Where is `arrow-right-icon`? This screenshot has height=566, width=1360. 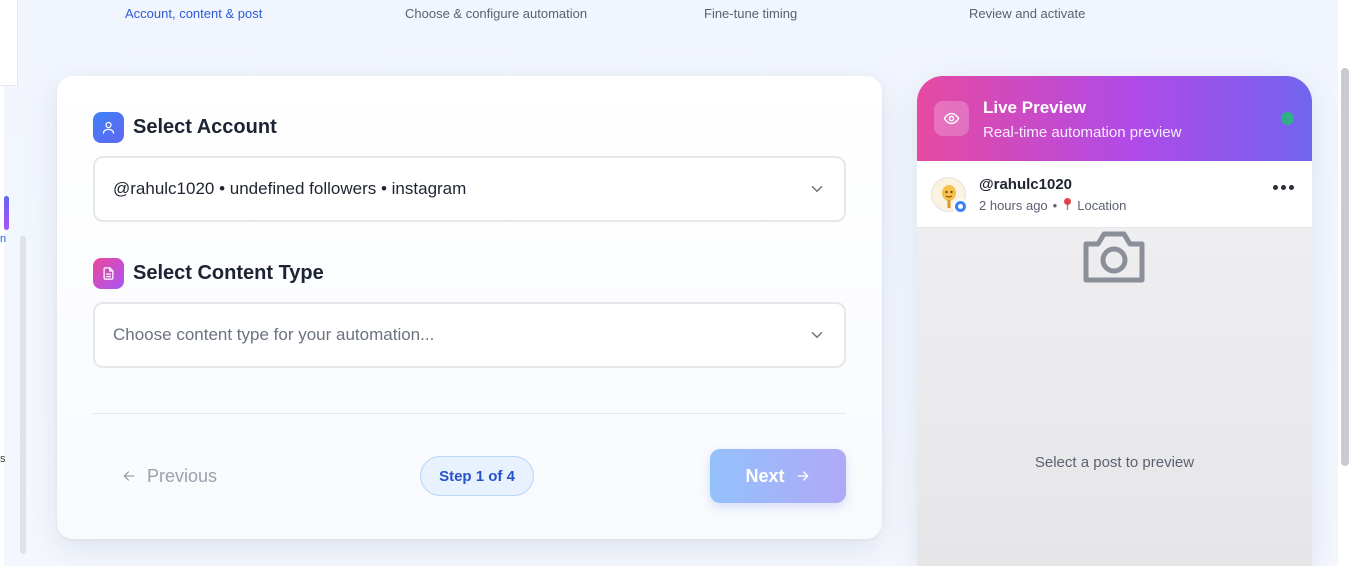
arrow-right-icon is located at coordinates (802, 476).